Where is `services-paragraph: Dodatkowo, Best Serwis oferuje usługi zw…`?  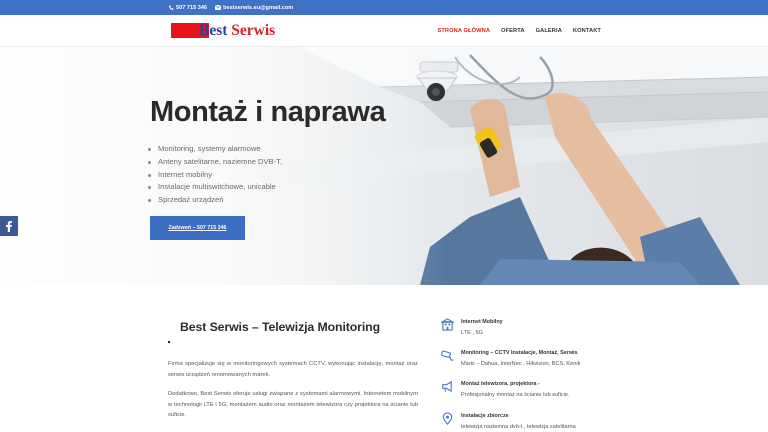
services-paragraph: Dodatkowo, Best Serwis oferuje usługi zw… is located at coordinates (293, 404).